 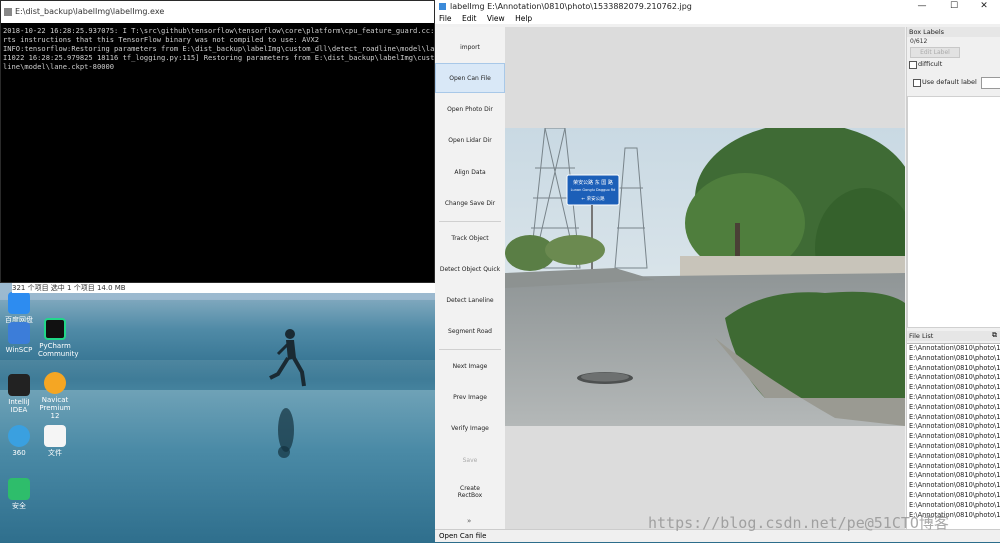 I want to click on menu-view: View, so click(x=496, y=18).